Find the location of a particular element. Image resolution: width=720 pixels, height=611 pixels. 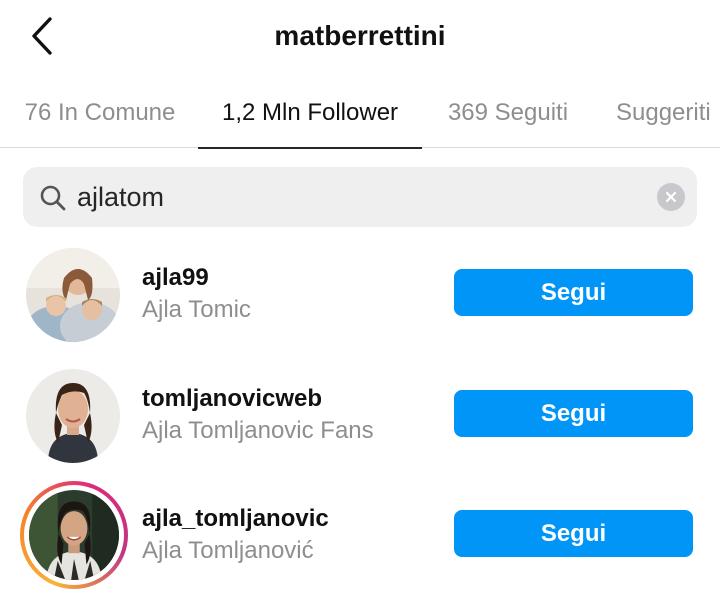

page-title: matberrettini is located at coordinates (360, 35).